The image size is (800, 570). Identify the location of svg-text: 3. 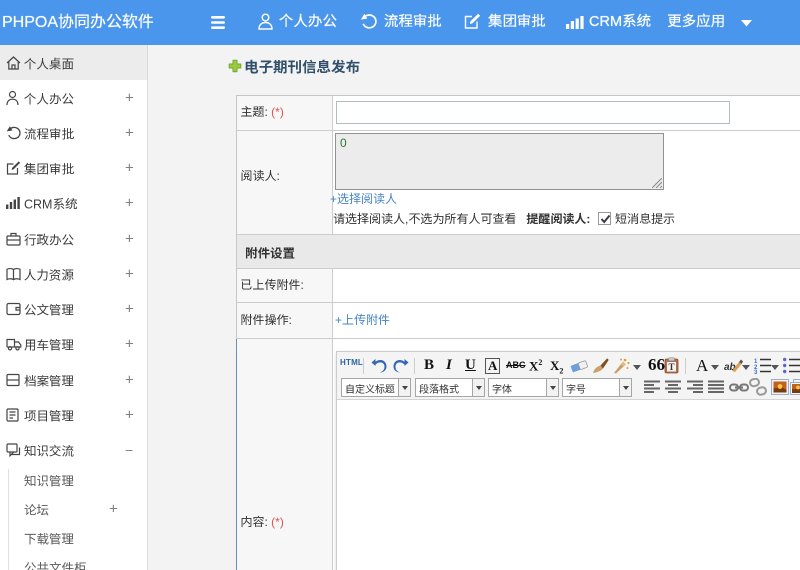
(756, 372).